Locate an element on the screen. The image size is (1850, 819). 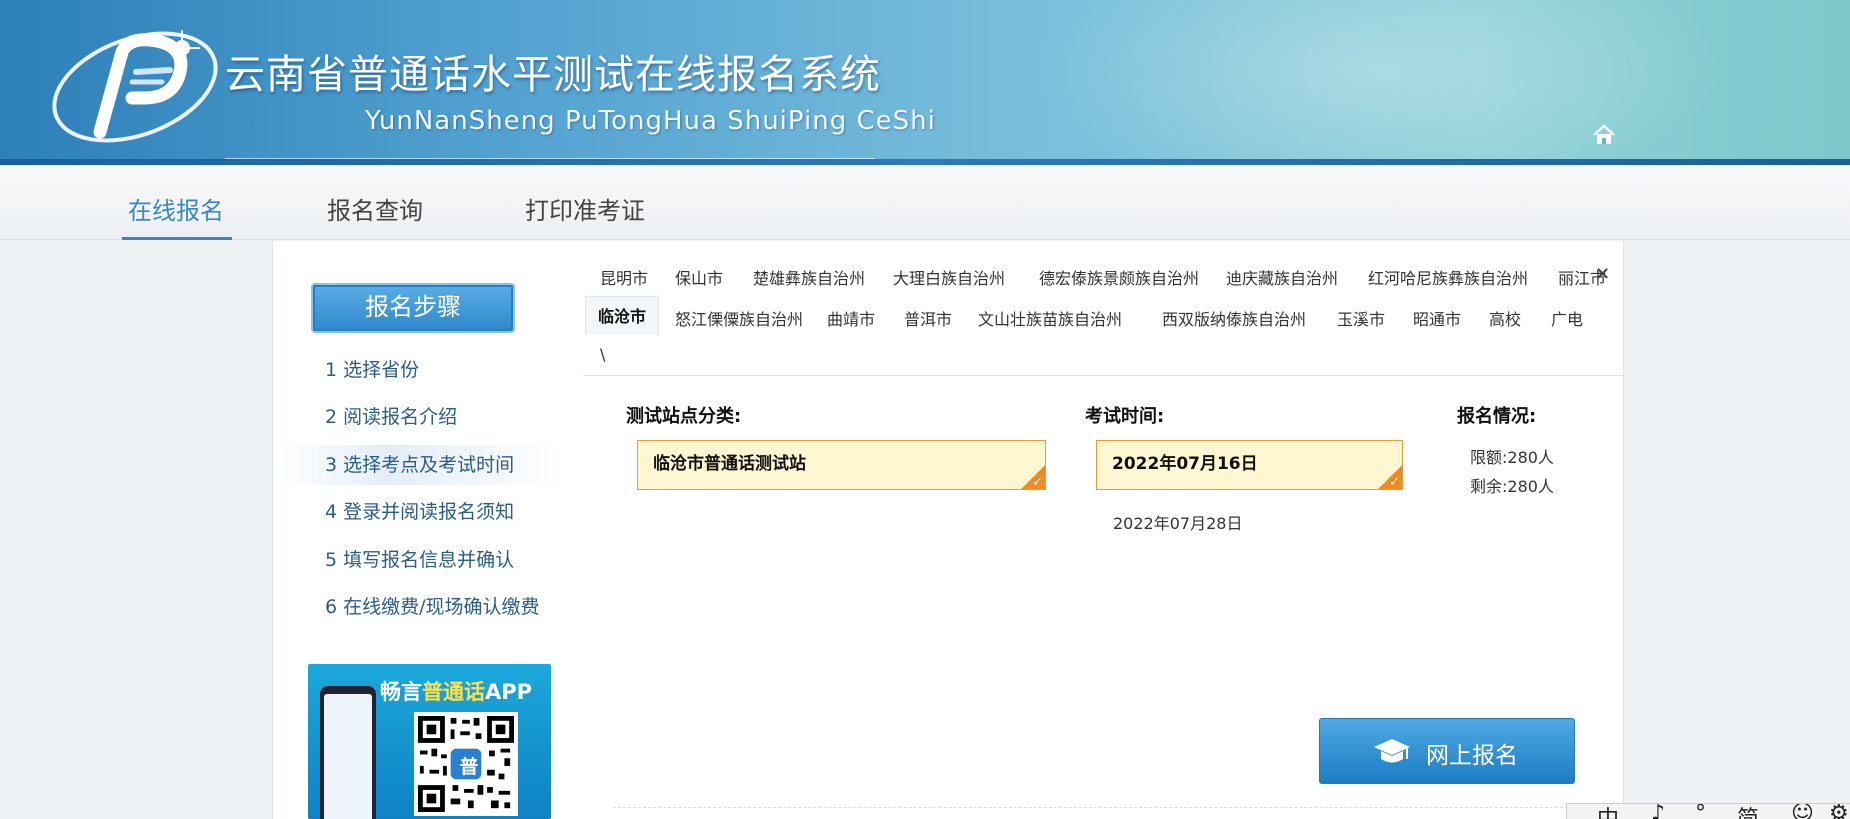
step-6: 6 在线缴费/现场确认缴费 is located at coordinates (432, 607).